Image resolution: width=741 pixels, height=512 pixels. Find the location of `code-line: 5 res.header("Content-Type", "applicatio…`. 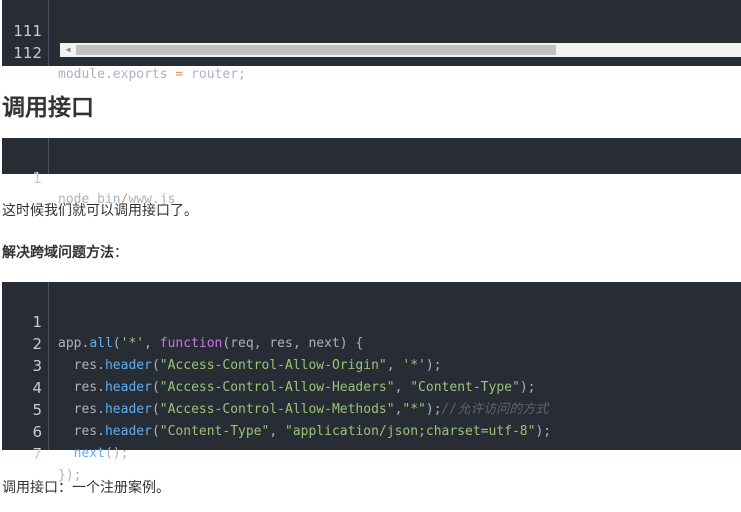

code-line: 5 res.header("Content-Type", "applicatio… is located at coordinates (371, 408).